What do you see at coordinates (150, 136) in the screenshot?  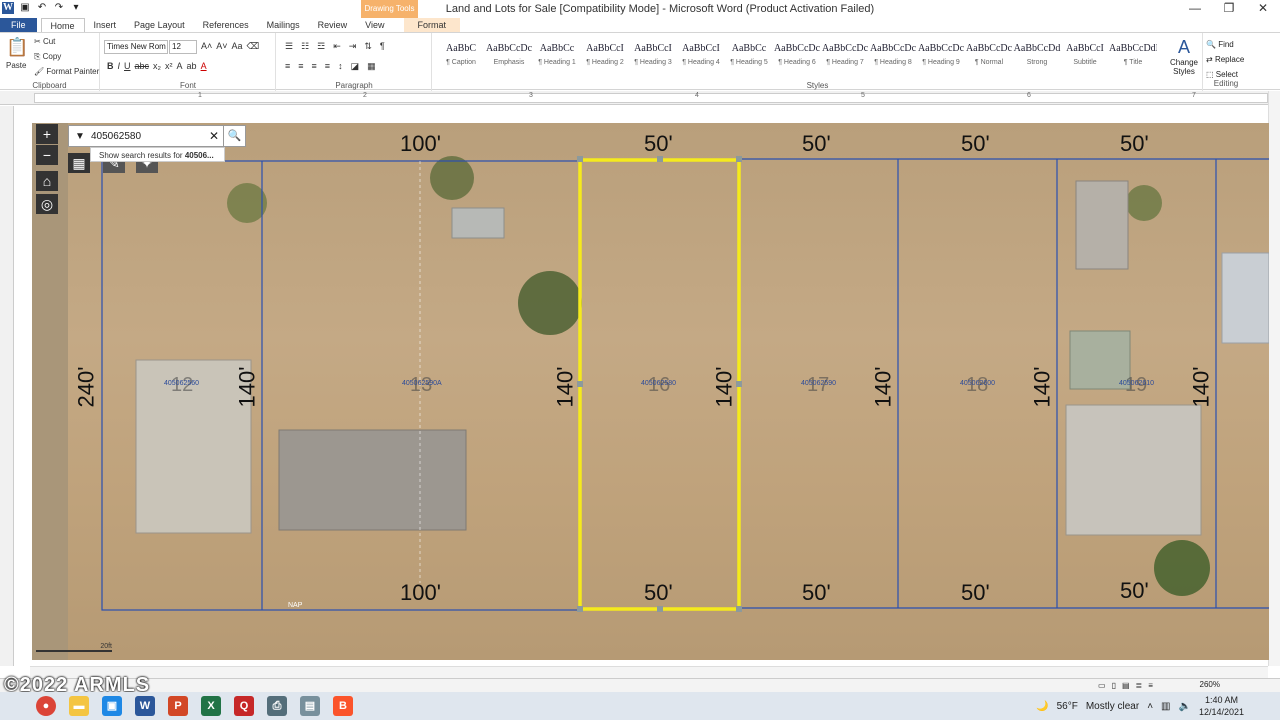 I see `search-input: 405062580` at bounding box center [150, 136].